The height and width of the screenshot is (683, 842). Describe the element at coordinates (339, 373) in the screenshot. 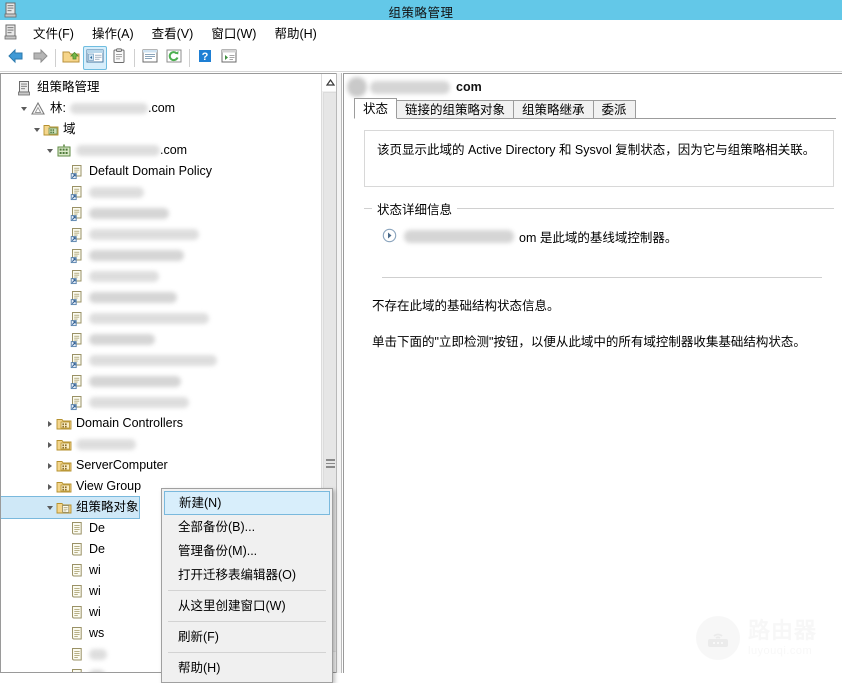

I see `pane-splitter` at that location.